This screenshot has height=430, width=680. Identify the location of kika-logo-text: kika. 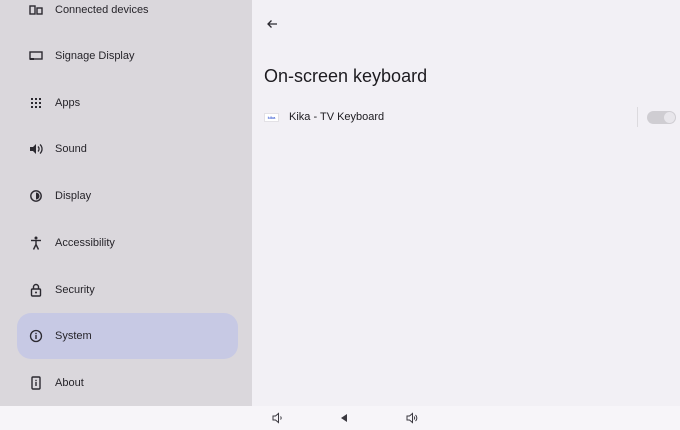
(271, 117).